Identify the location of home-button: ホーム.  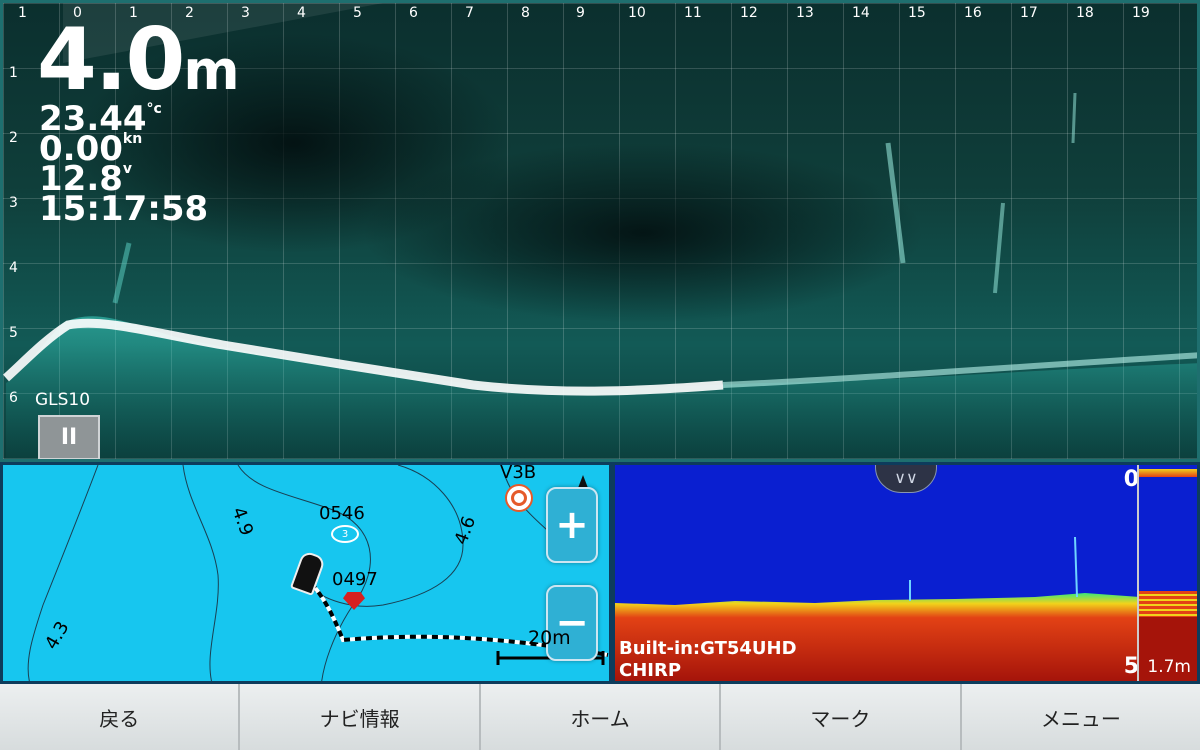
(601, 717).